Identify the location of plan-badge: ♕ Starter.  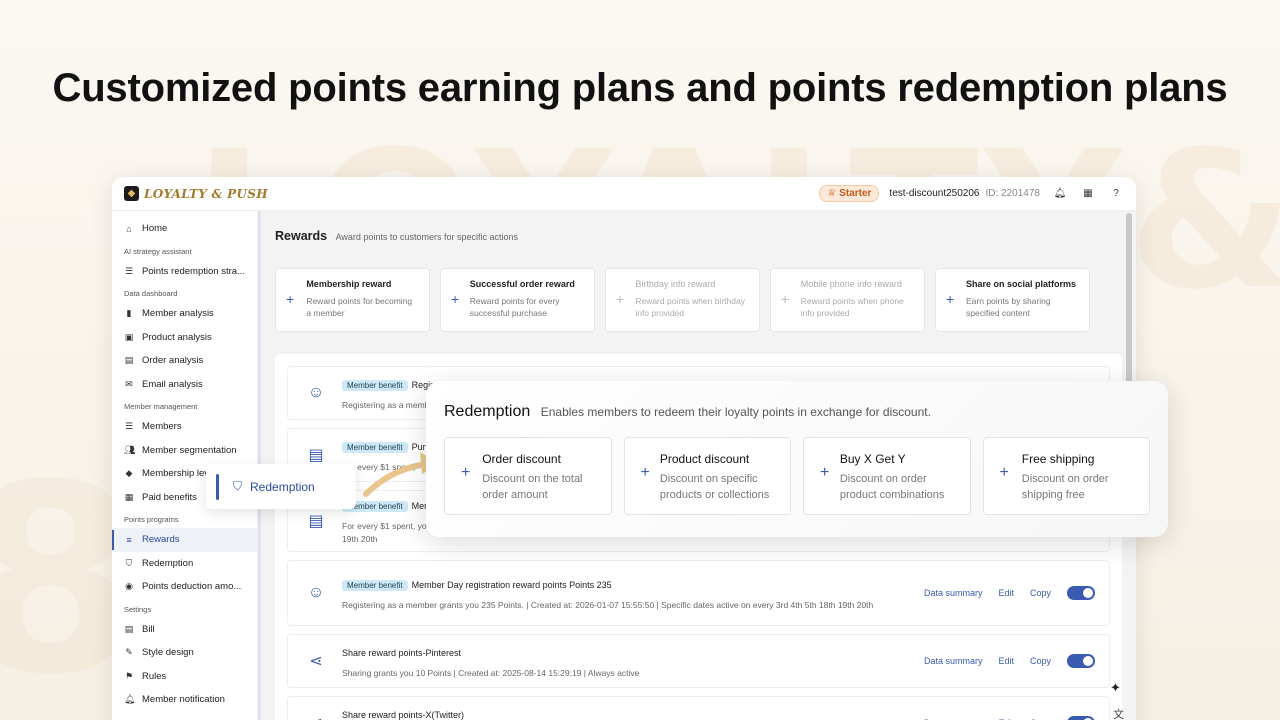
(849, 193).